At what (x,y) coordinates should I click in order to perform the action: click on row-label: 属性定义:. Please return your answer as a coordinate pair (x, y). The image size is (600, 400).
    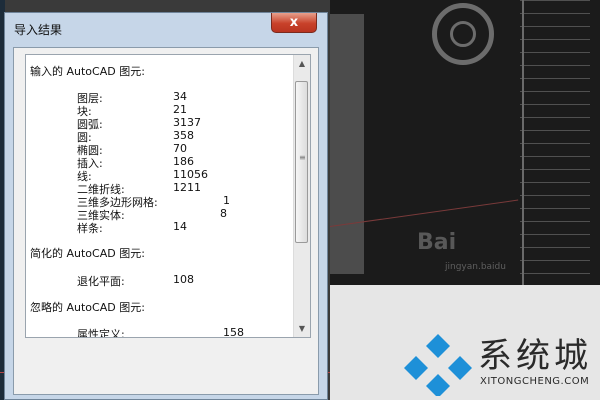
    Looking at the image, I should click on (101, 333).